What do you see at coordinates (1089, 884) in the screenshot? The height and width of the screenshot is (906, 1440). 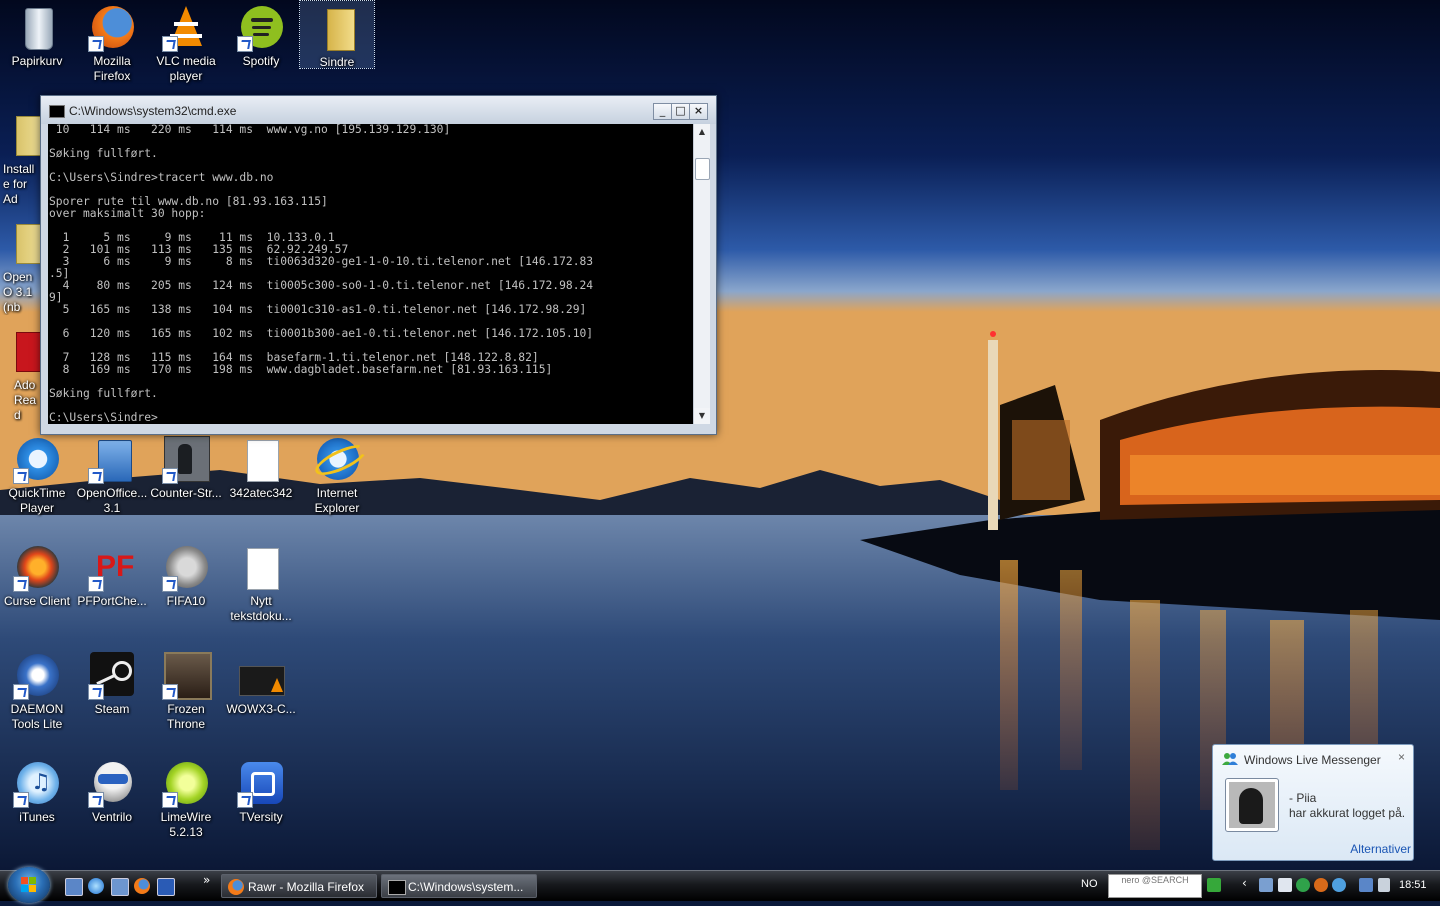 I see `language-indicator: NO` at bounding box center [1089, 884].